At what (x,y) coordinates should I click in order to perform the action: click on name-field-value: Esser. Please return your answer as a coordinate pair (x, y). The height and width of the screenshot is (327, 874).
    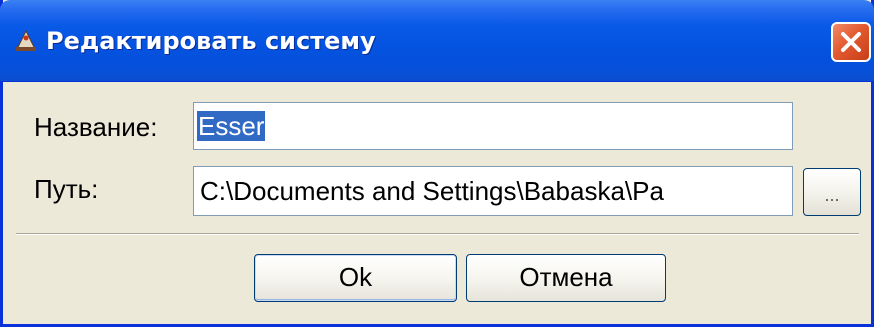
    Looking at the image, I should click on (231, 126).